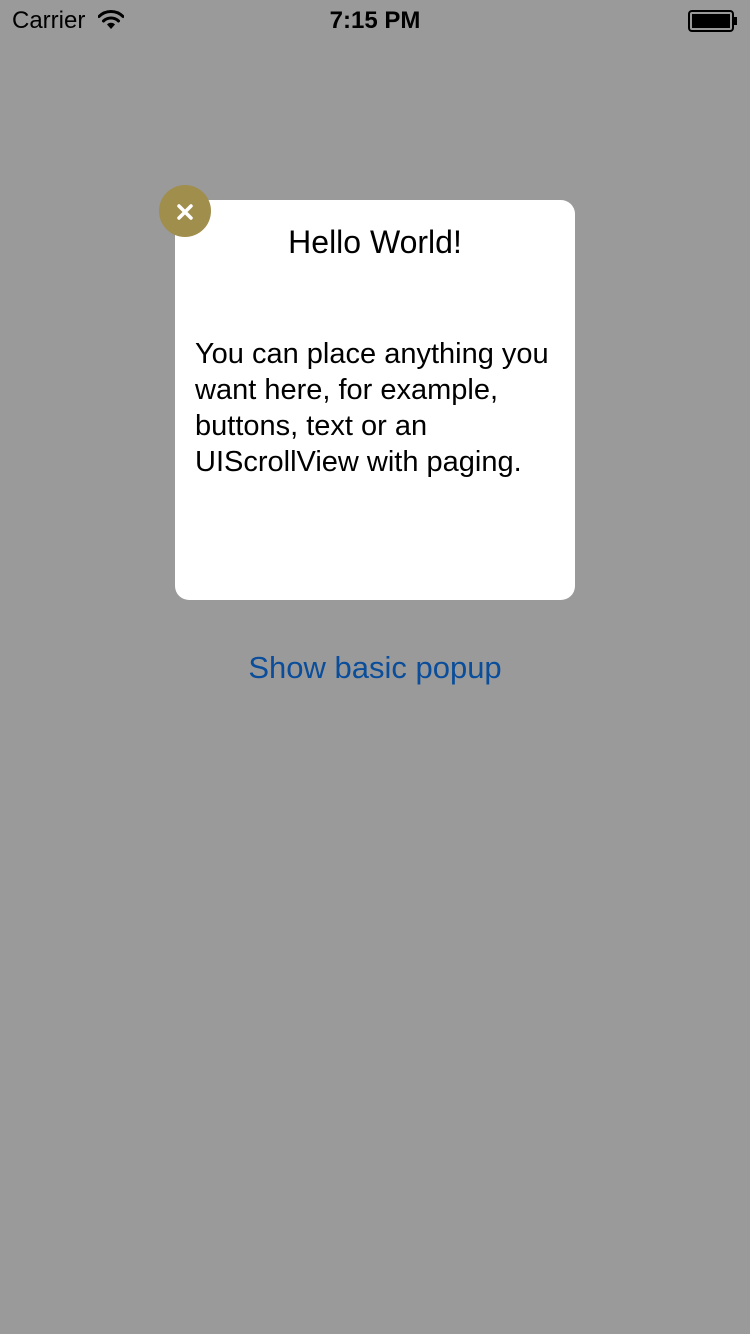 This screenshot has width=750, height=1334. I want to click on popup-title: Hello World!, so click(375, 242).